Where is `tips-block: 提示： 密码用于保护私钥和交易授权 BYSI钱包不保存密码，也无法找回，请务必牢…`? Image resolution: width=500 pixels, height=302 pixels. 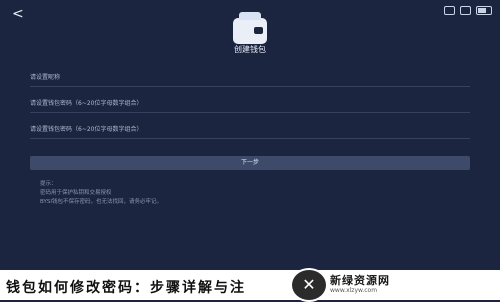
tips-block: 提示： 密码用于保护私钥和交易授权 BYSI钱包不保存密码，也无法找回，请务必牢… is located at coordinates (101, 193).